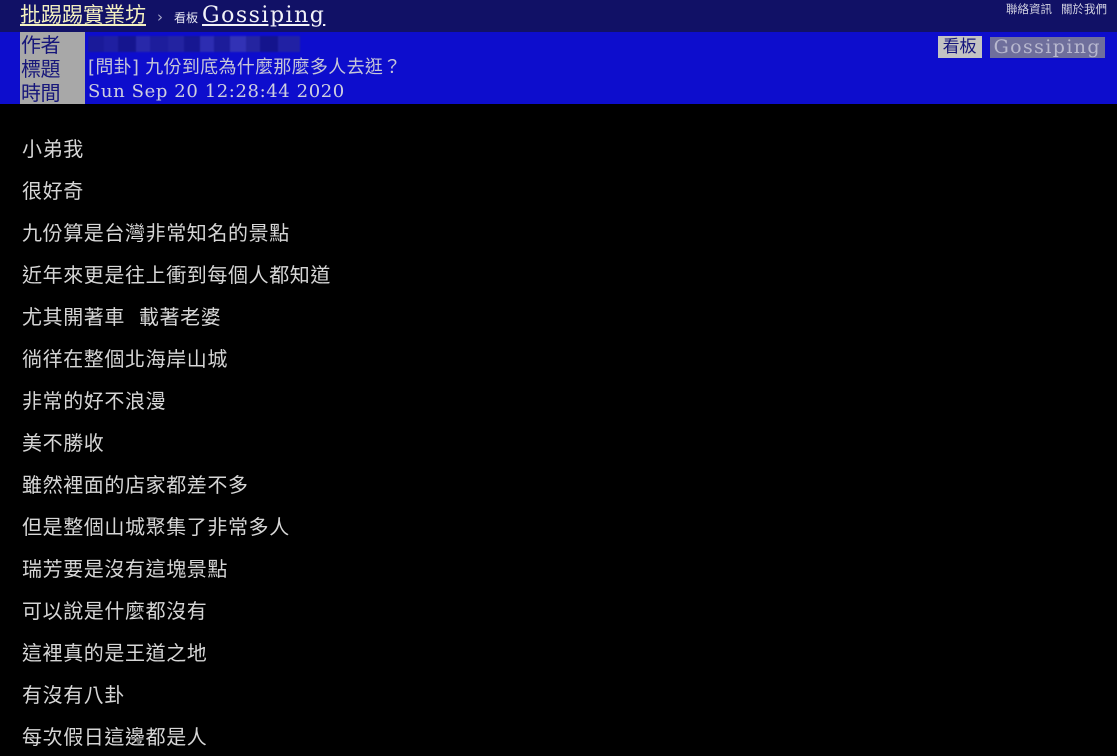  I want to click on meta-label-time: 時間, so click(41, 92).